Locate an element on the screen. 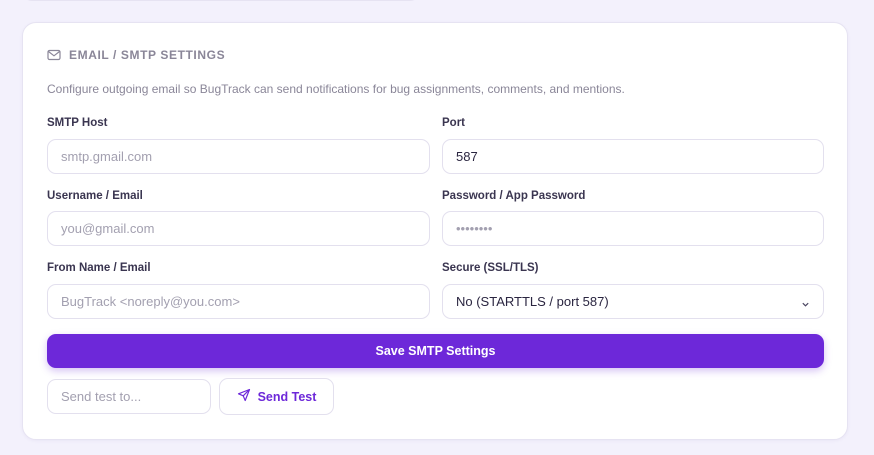 This screenshot has height=455, width=874. username-label: Username / Email is located at coordinates (95, 196).